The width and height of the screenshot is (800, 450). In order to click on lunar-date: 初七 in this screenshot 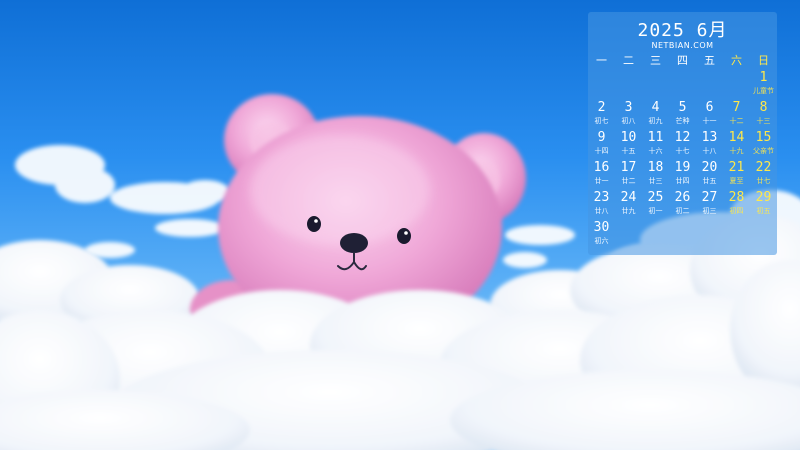, I will do `click(601, 121)`.